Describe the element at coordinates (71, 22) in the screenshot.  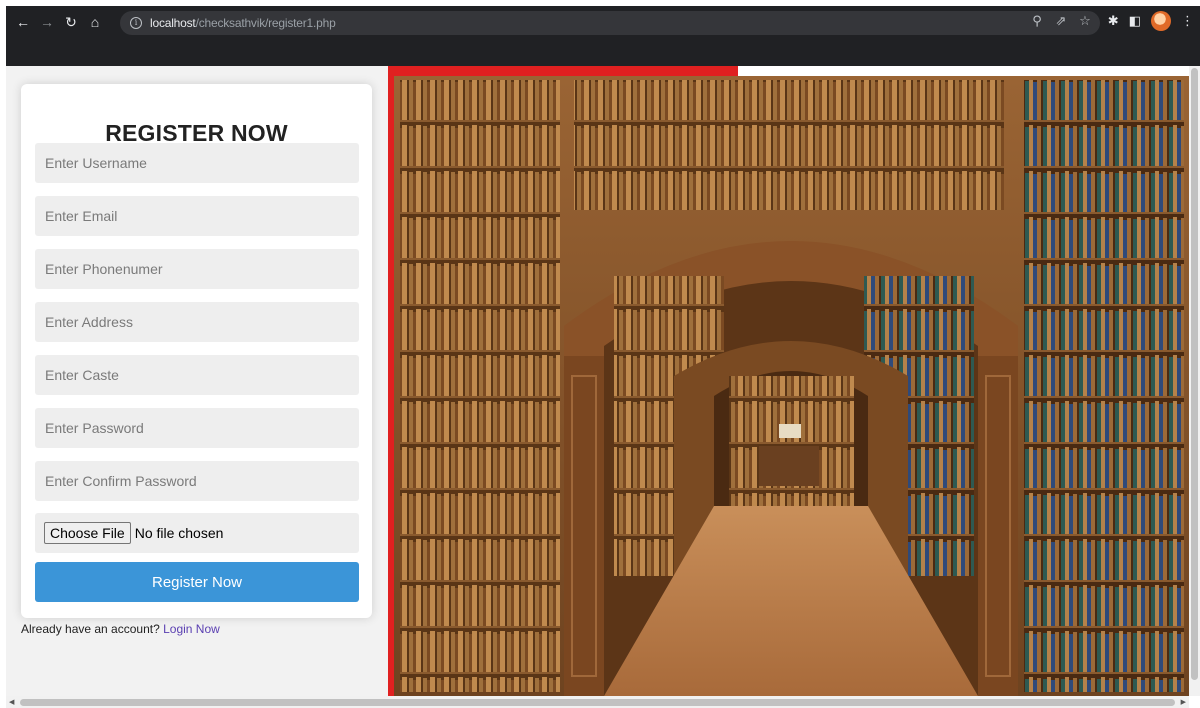
I see `reload-icon: ↻` at that location.